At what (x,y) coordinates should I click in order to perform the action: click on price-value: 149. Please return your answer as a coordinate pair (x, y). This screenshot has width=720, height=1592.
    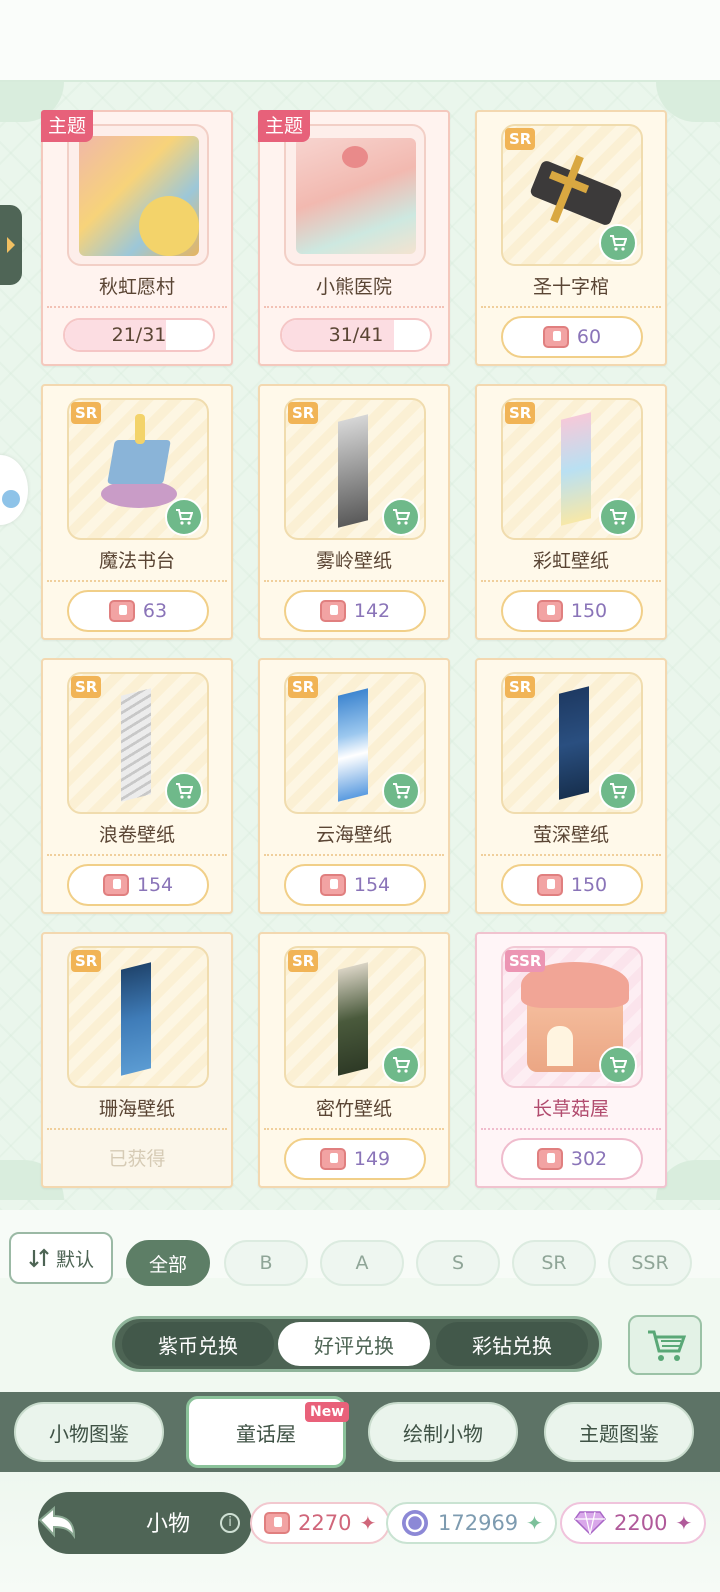
    Looking at the image, I should click on (372, 1159).